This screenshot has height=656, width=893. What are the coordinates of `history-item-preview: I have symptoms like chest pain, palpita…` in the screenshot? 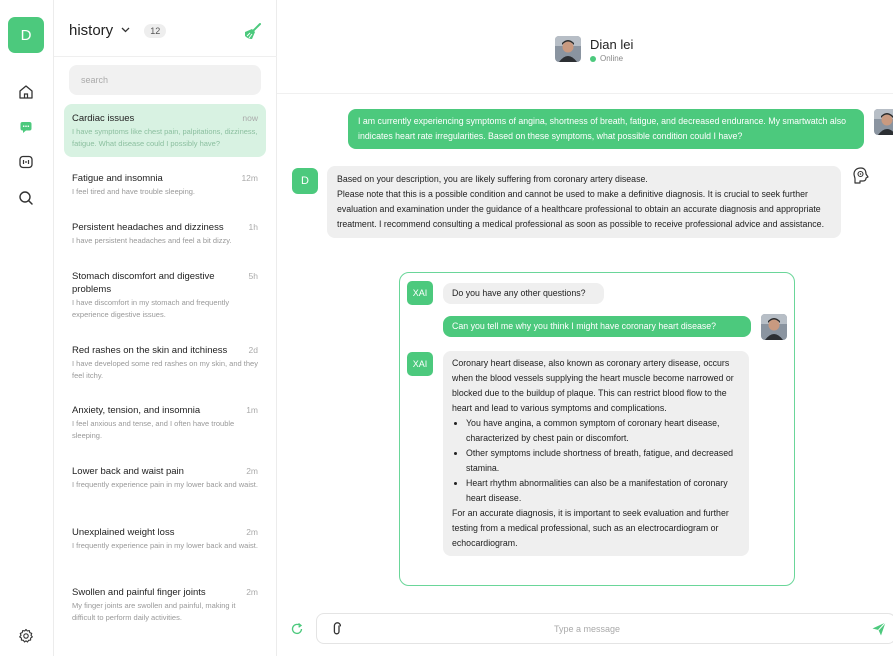 It's located at (165, 137).